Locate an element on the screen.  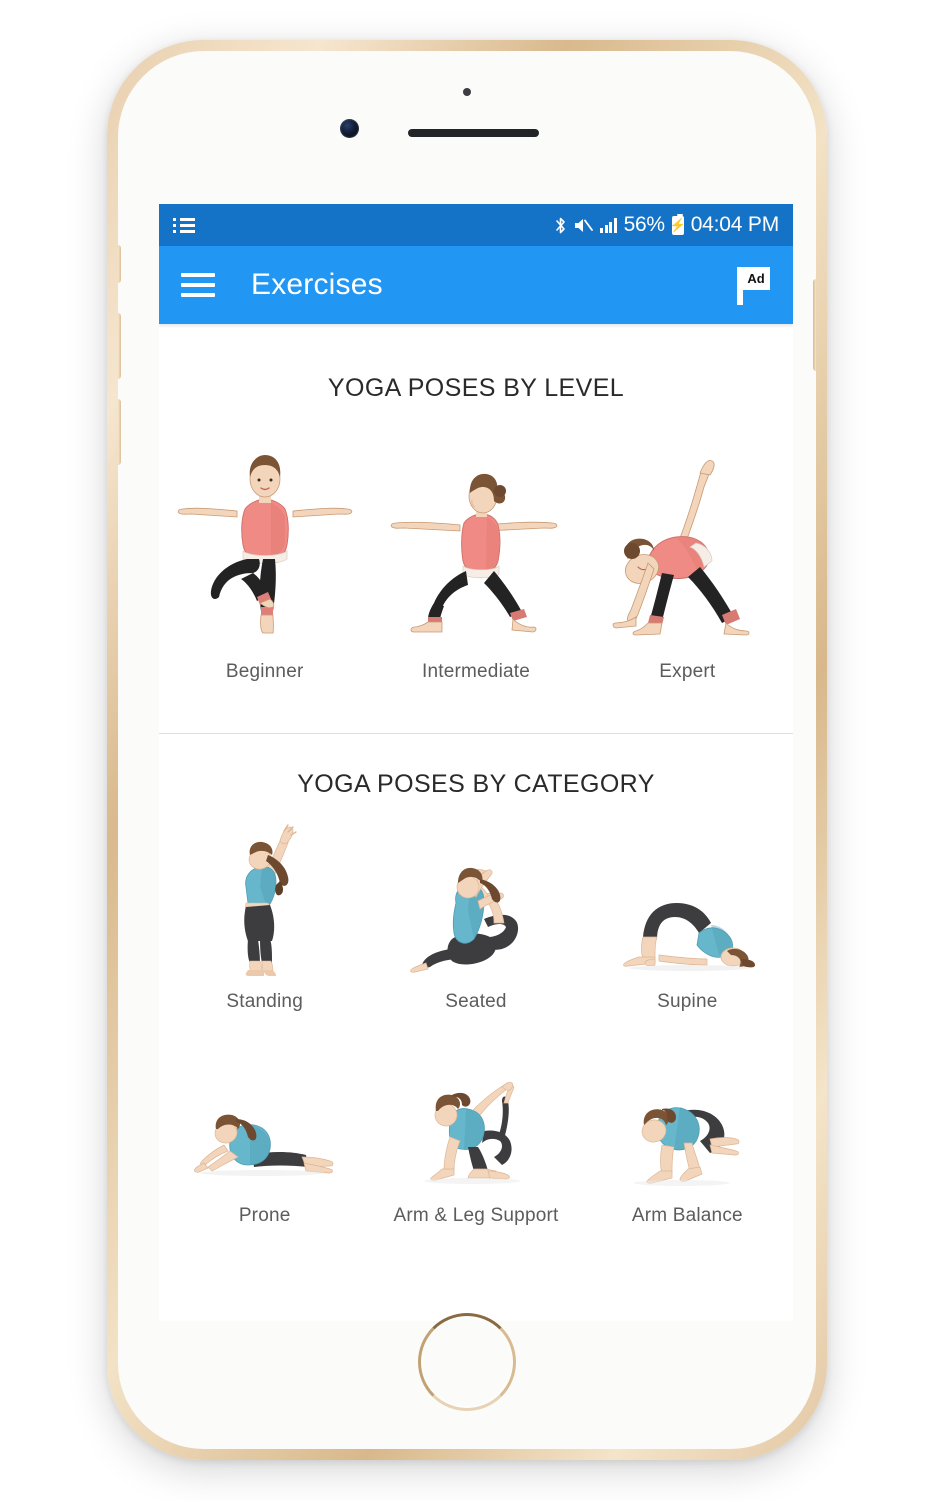
top-bezel is located at coordinates (467, 126).